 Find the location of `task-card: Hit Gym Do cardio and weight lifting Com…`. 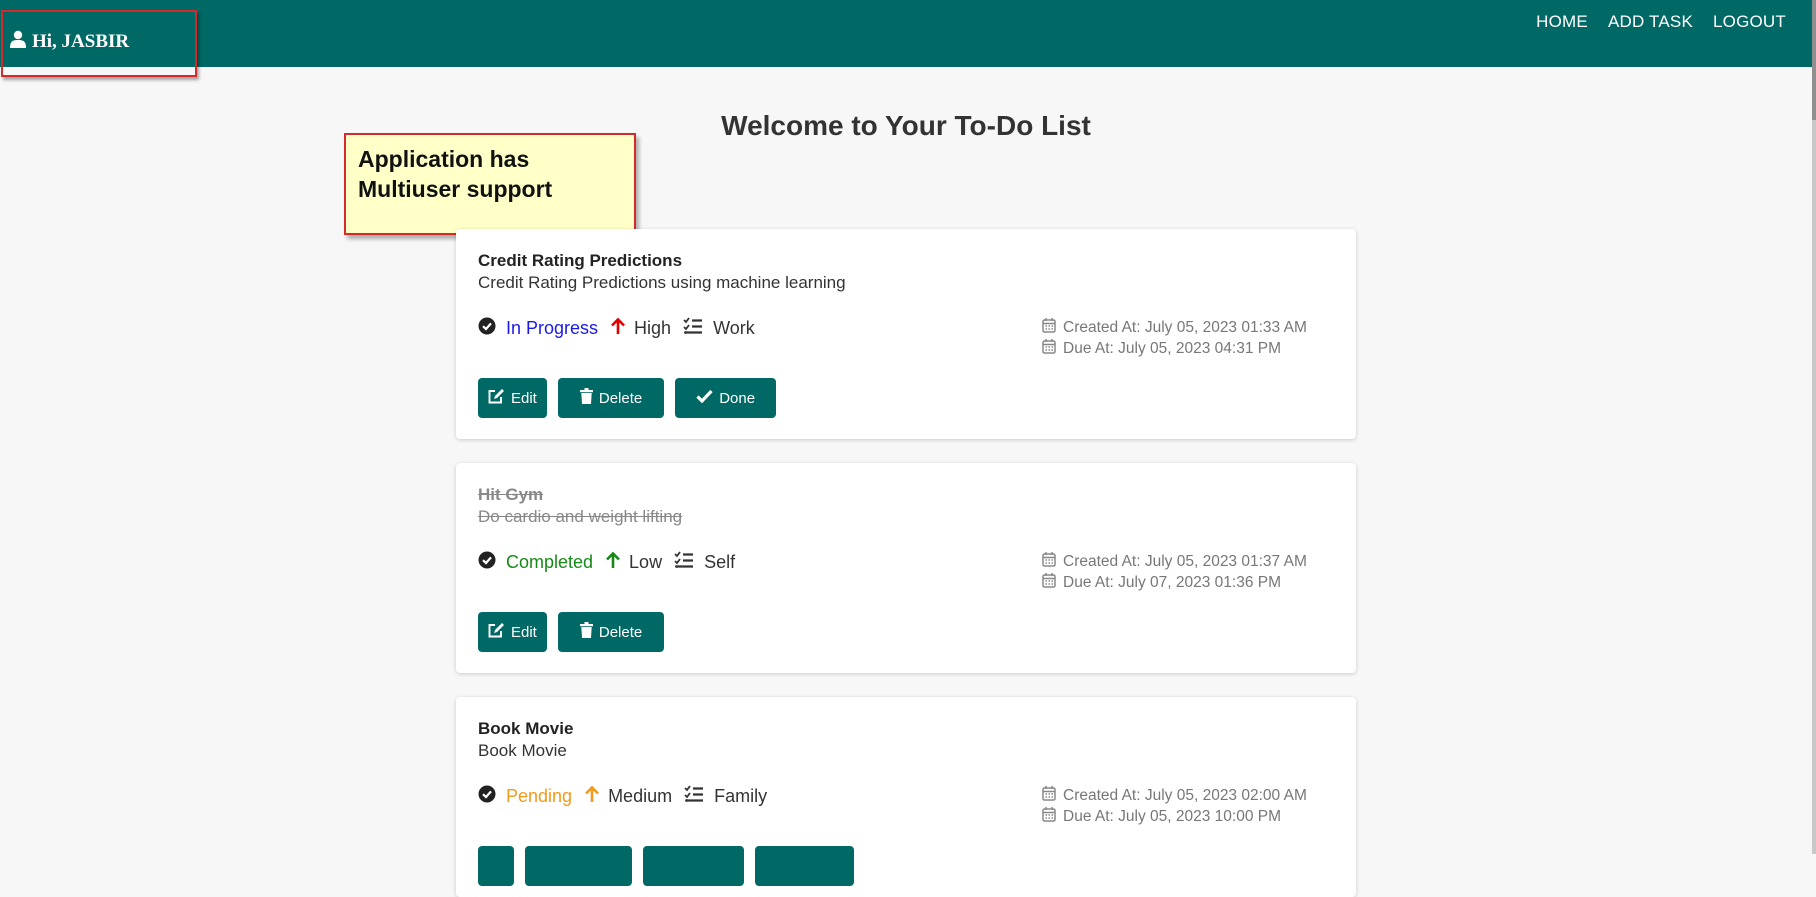

task-card: Hit Gym Do cardio and weight lifting Com… is located at coordinates (906, 568).